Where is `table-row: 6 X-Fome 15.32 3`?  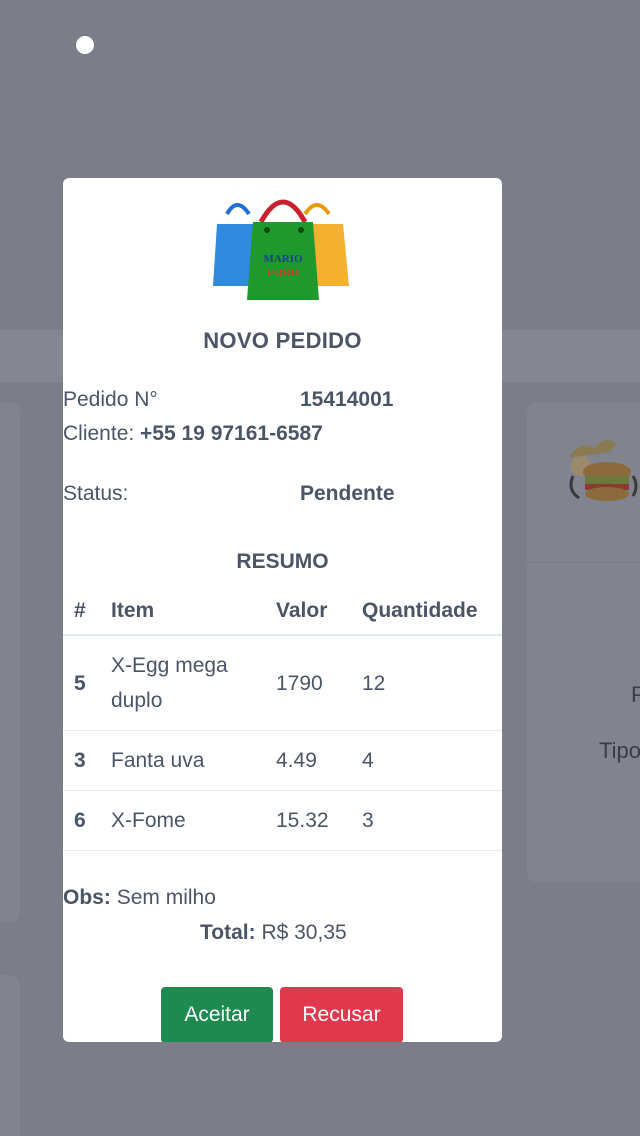 table-row: 6 X-Fome 15.32 3 is located at coordinates (282, 820).